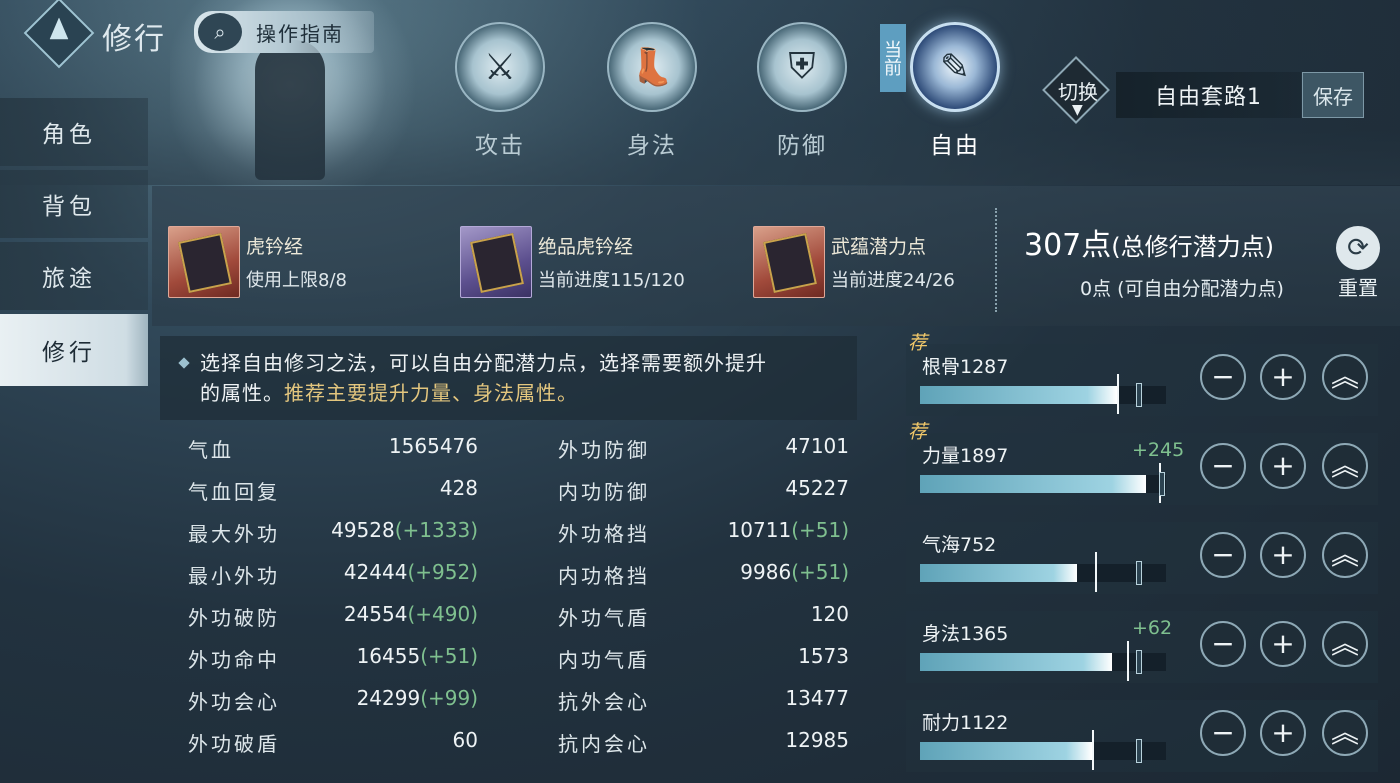 This screenshot has height=783, width=1400. I want to click on stat-label: 抗外会心, so click(604, 702).